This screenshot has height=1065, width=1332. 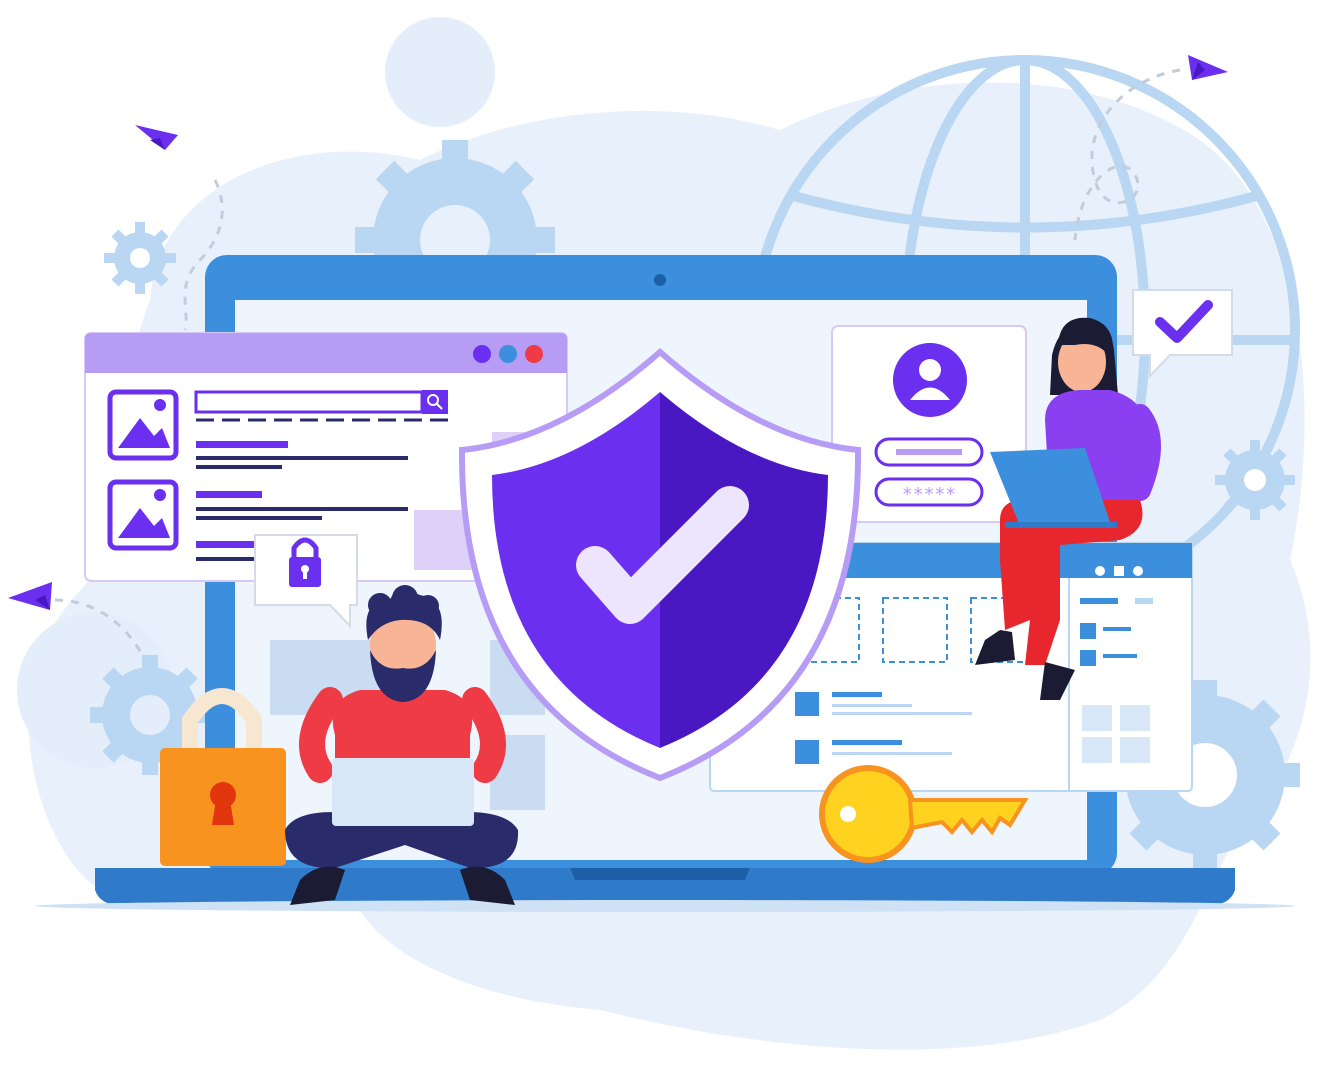 I want to click on webcam, so click(x=660, y=280).